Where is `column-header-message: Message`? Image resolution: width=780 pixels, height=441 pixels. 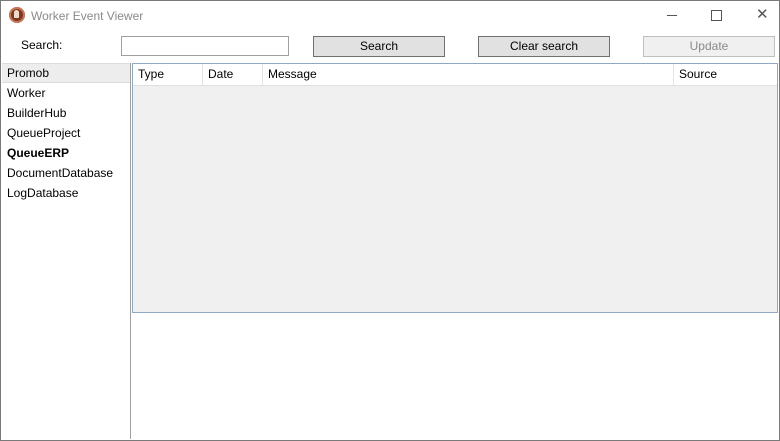 column-header-message: Message is located at coordinates (468, 74).